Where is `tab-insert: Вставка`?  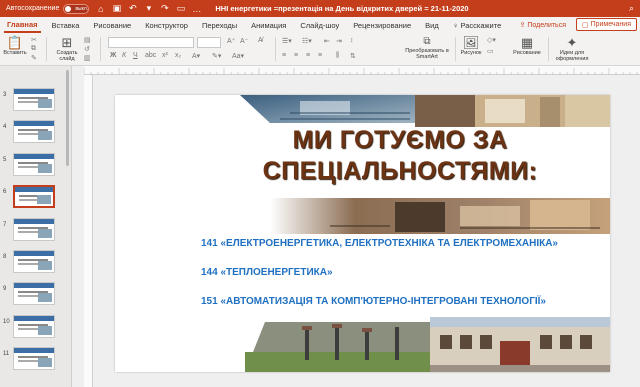 tab-insert: Вставка is located at coordinates (66, 25).